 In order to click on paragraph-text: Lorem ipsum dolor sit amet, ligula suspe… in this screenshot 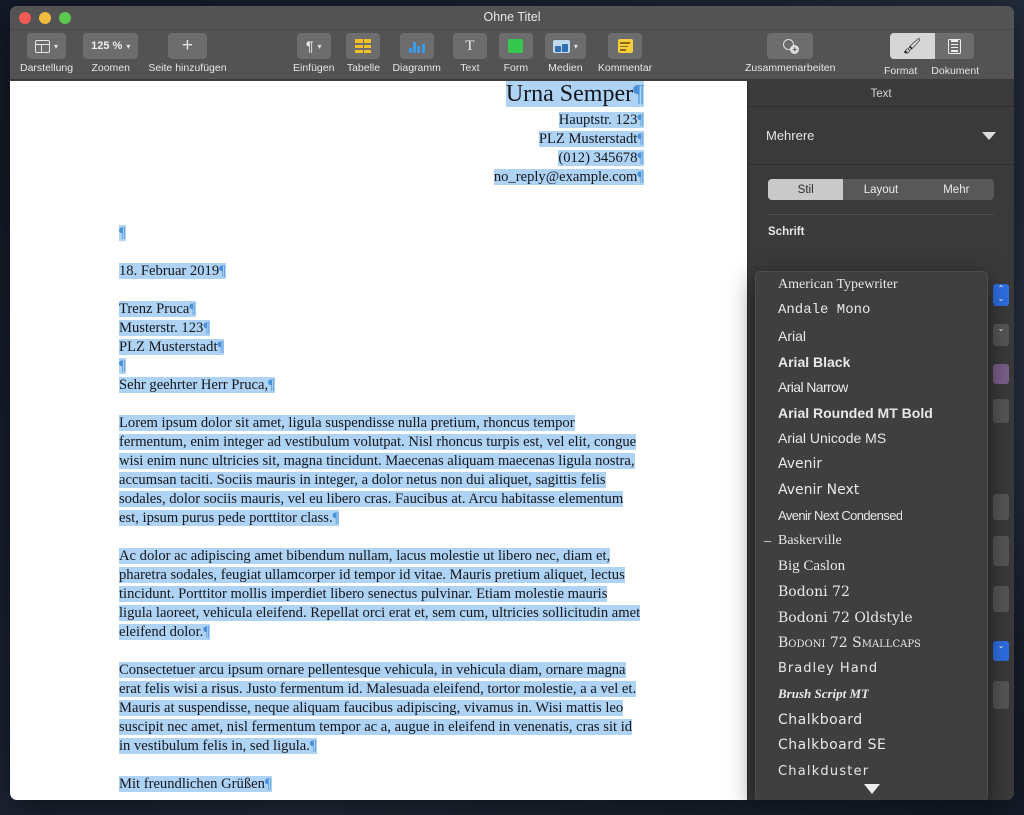, I will do `click(378, 471)`.